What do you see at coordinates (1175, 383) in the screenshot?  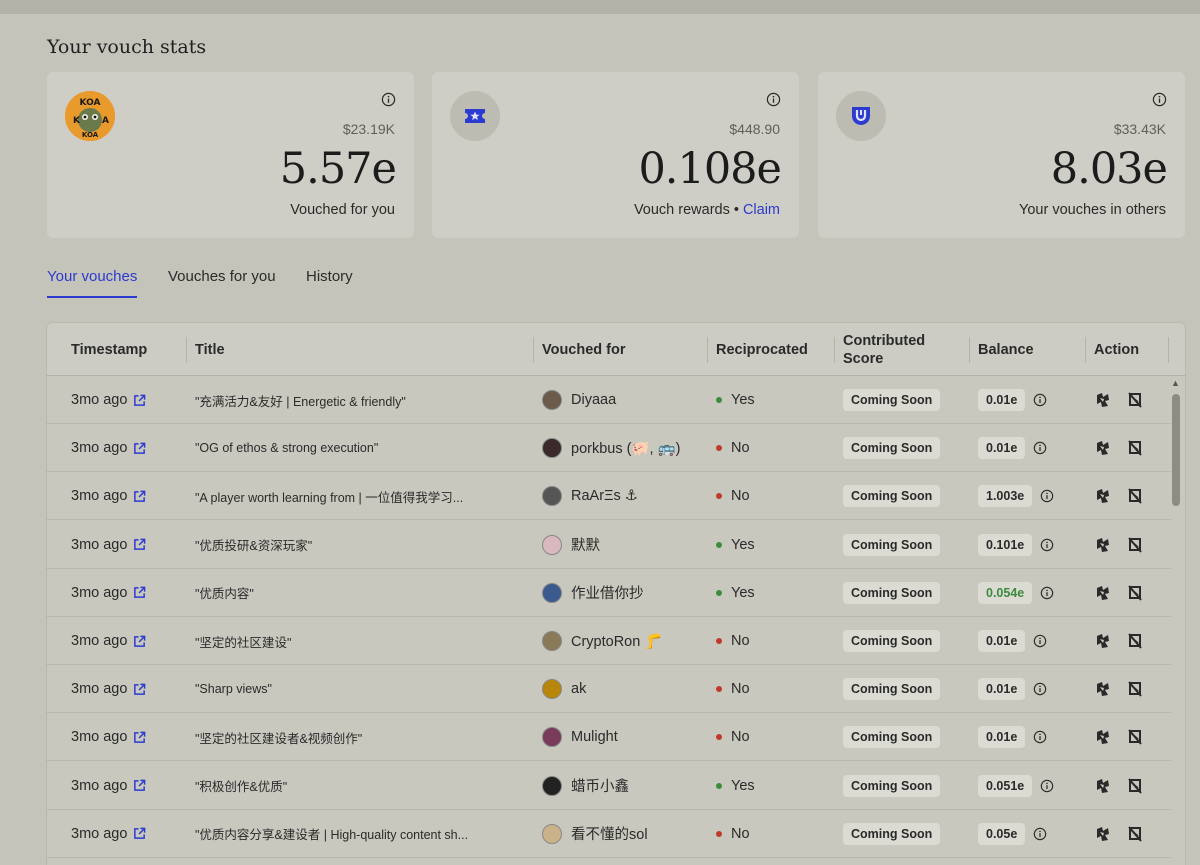 I see `scroll-up-arrow-icon: ▲` at bounding box center [1175, 383].